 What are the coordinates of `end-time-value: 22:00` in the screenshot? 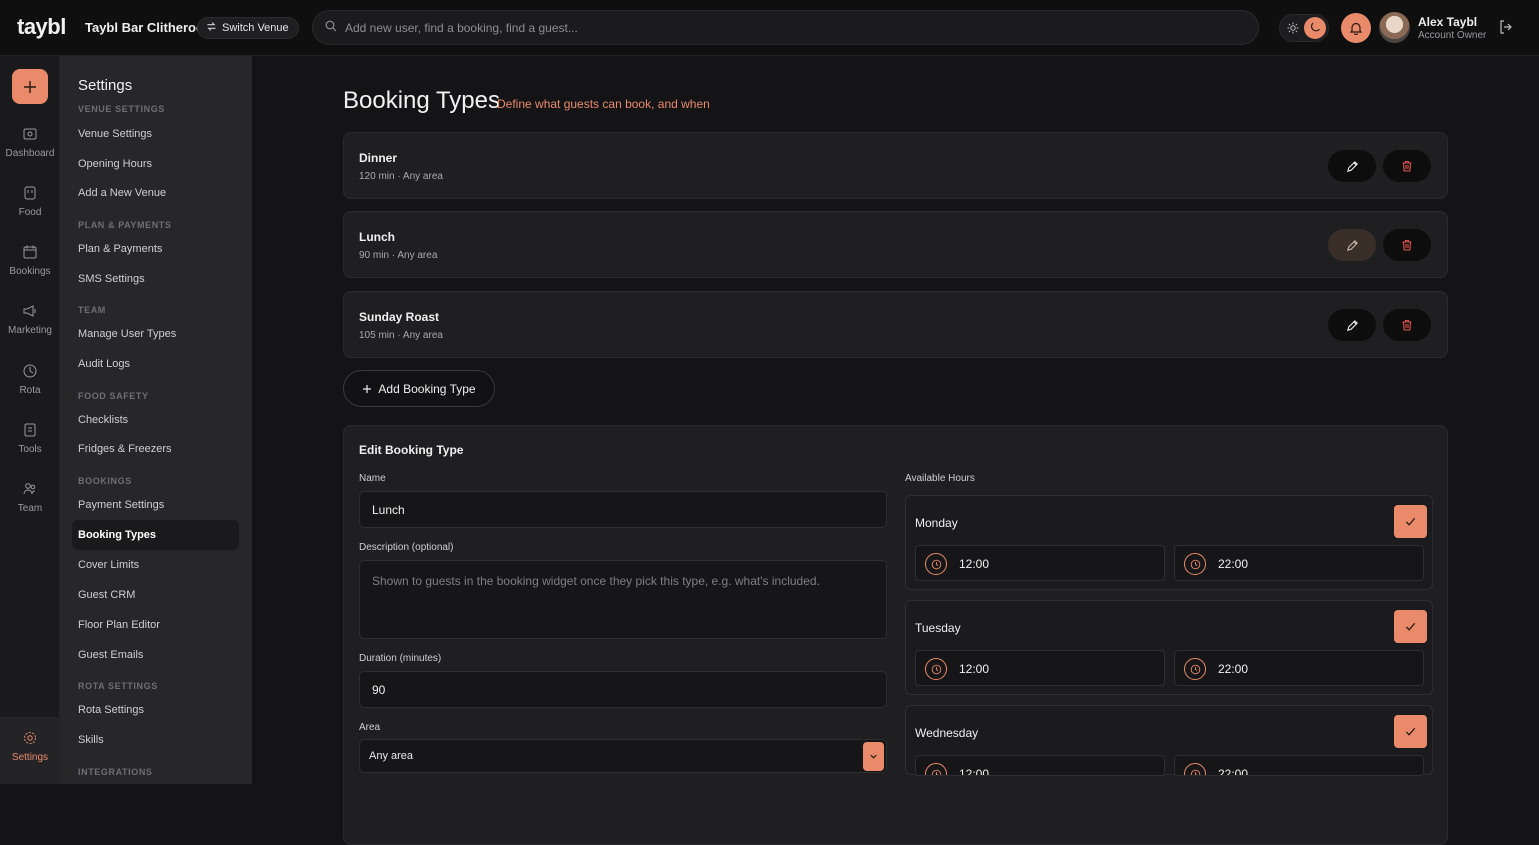 It's located at (1233, 669).